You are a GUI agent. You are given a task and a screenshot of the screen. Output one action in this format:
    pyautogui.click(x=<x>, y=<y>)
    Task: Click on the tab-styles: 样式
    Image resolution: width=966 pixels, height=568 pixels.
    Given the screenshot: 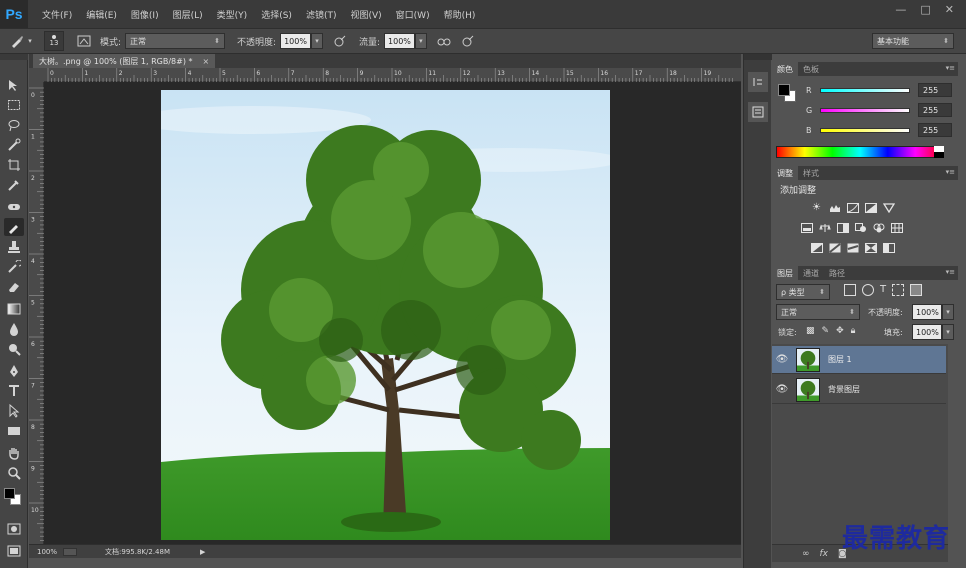 What is the action you would take?
    pyautogui.click(x=811, y=173)
    